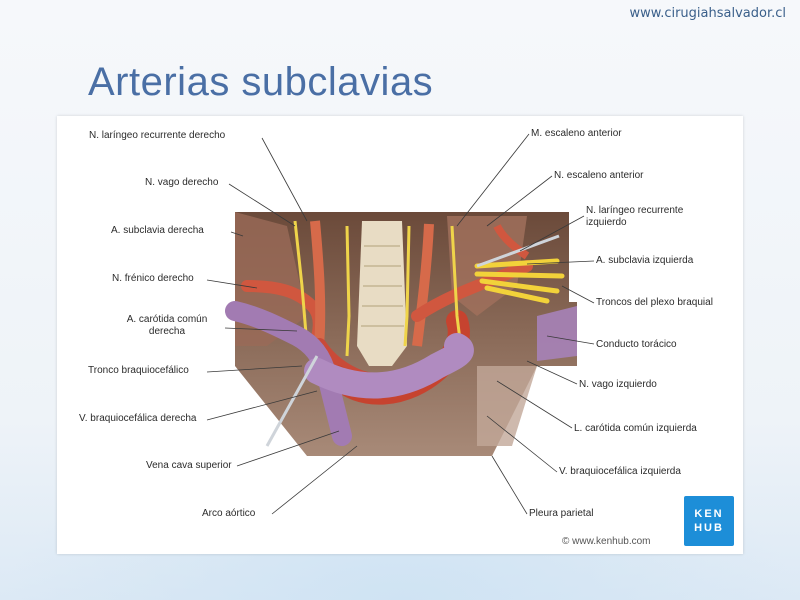 This screenshot has width=800, height=600. Describe the element at coordinates (707, 13) in the screenshot. I see `site-url: www.cirugiahsalvador.cl` at that location.